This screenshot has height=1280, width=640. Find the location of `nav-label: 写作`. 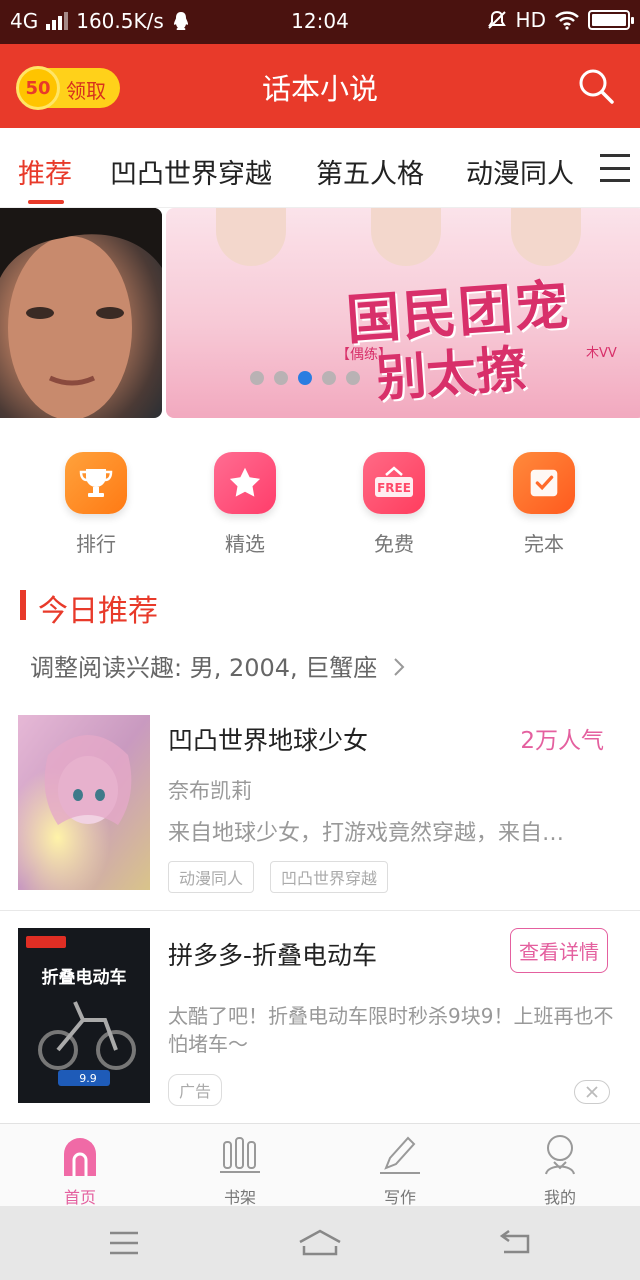

nav-label: 写作 is located at coordinates (399, 1197).